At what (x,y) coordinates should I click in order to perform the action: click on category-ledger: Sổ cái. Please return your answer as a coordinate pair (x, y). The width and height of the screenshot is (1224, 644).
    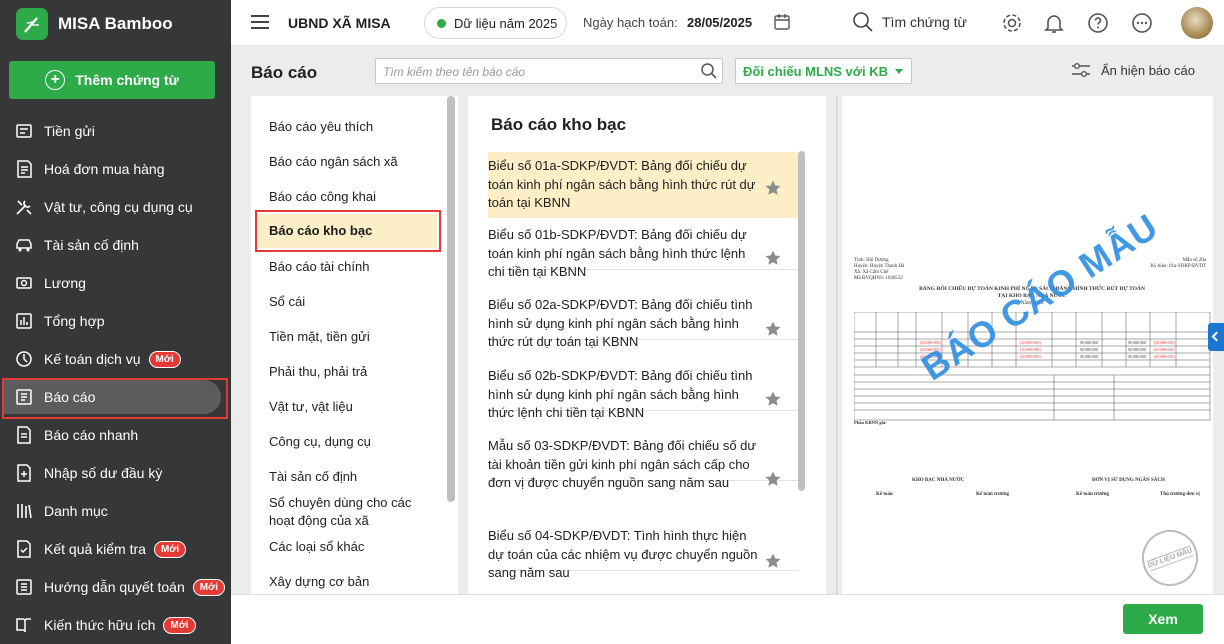
    Looking at the image, I should click on (354, 302).